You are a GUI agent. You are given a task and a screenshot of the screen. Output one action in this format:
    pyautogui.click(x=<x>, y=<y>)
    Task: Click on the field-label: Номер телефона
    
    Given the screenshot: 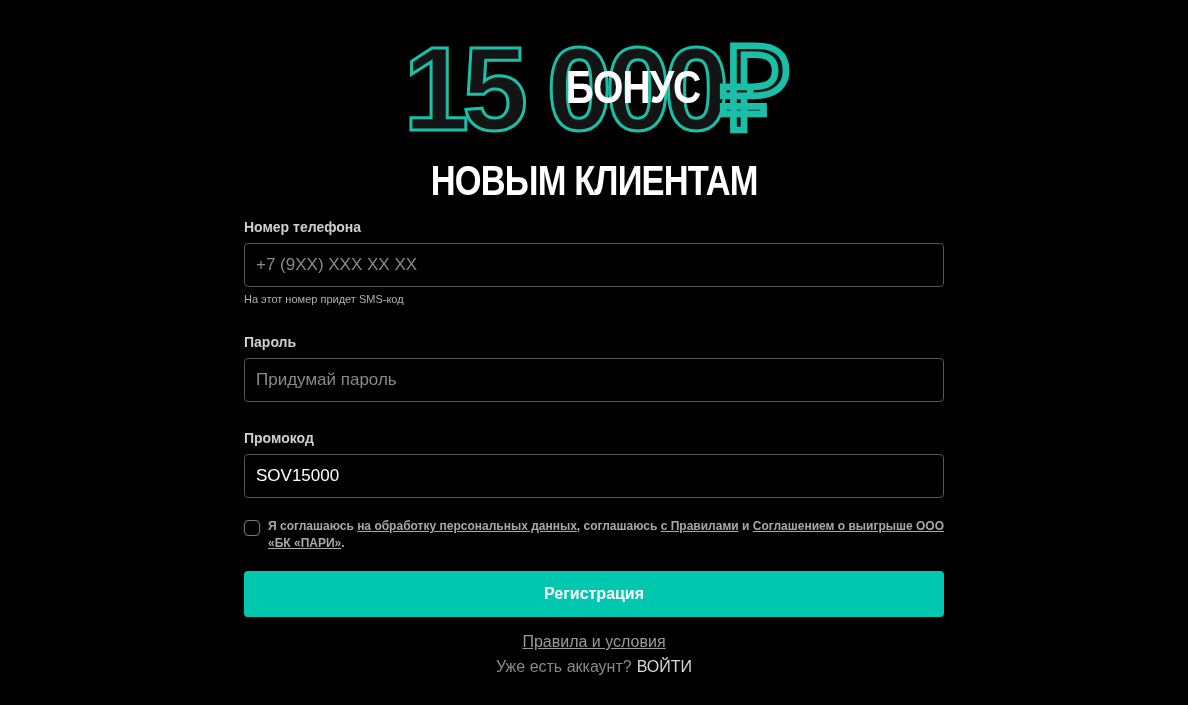 What is the action you would take?
    pyautogui.click(x=303, y=227)
    